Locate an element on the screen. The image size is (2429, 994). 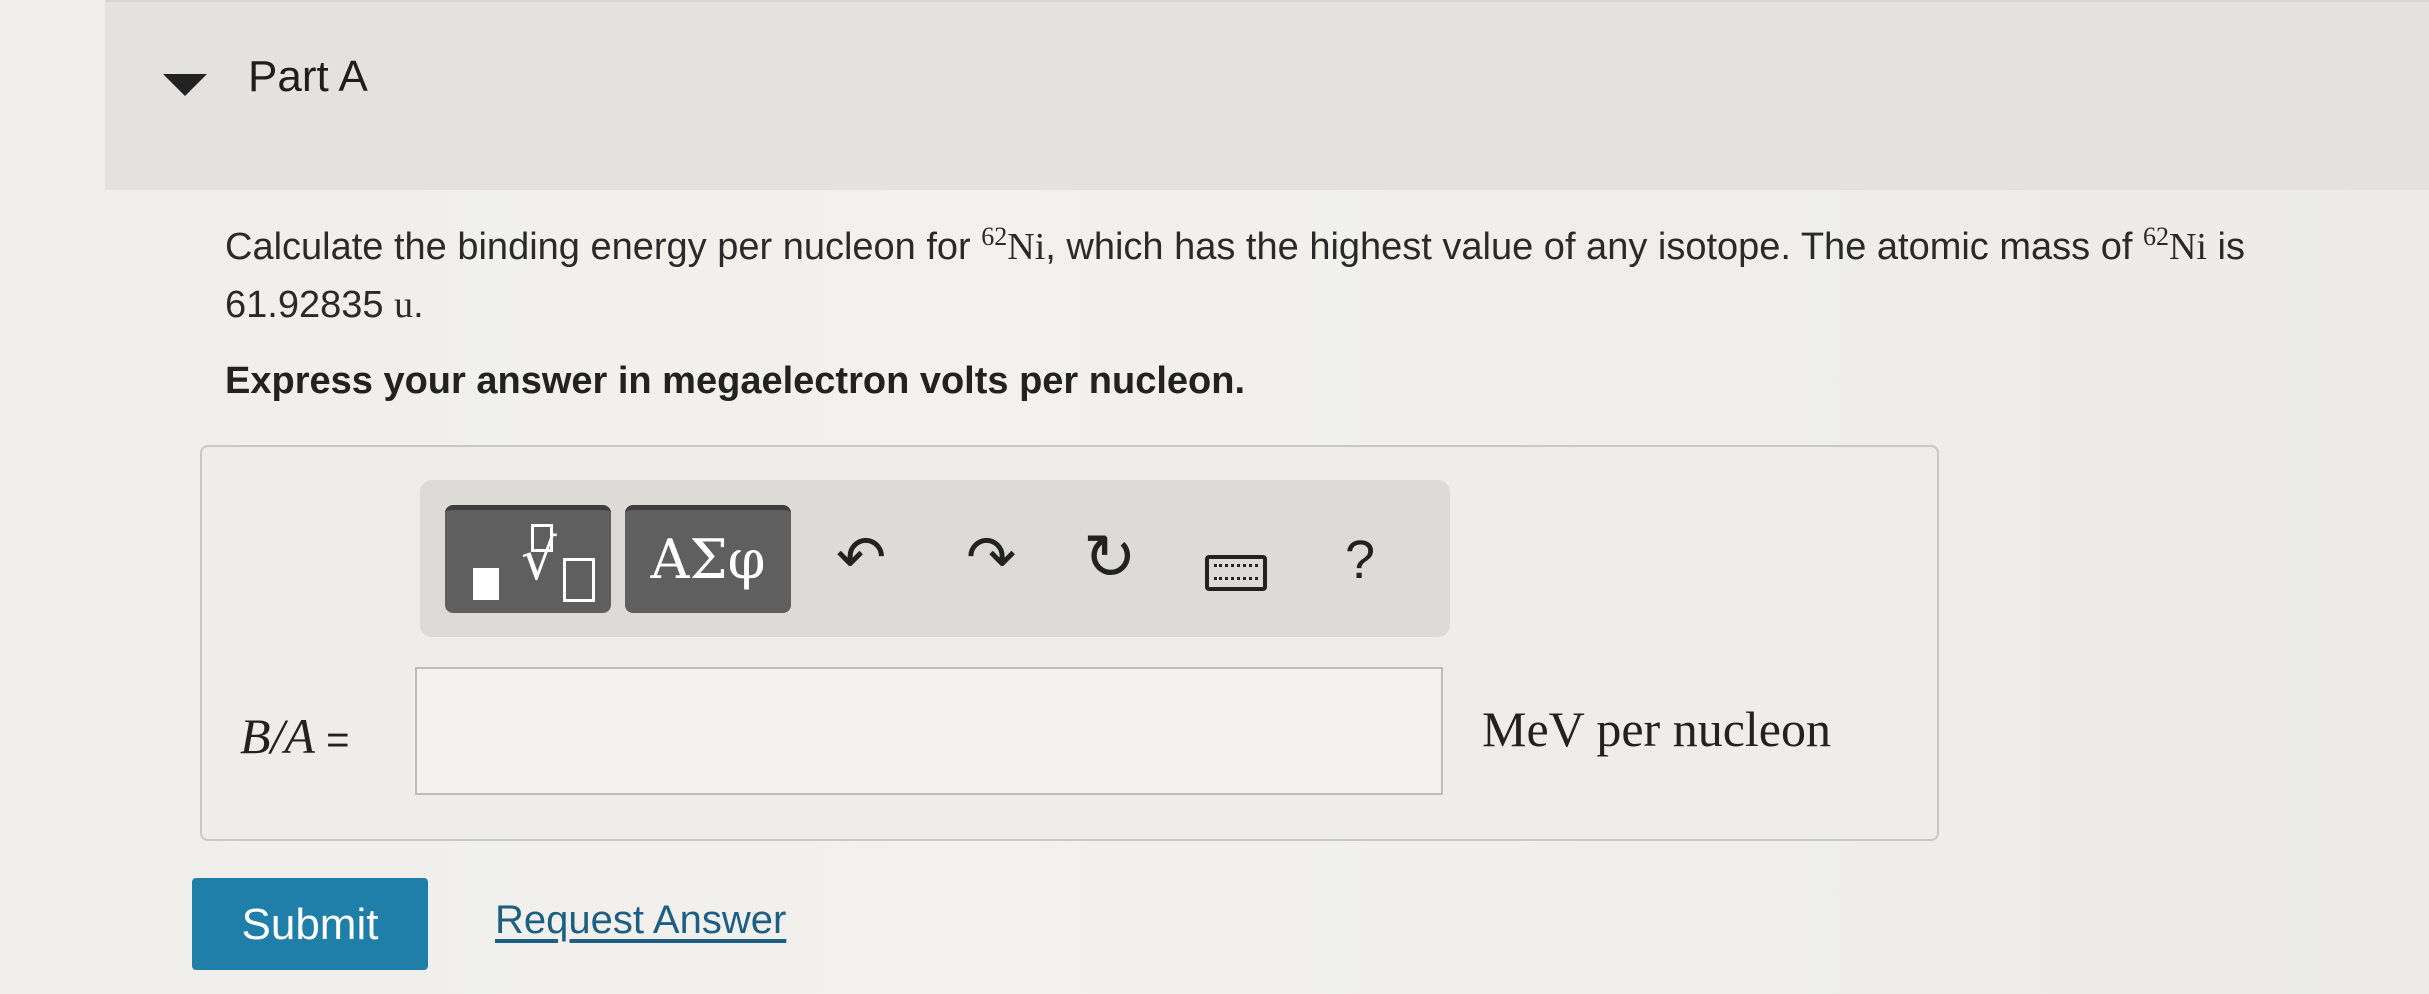
answer-equals: = is located at coordinates (332, 740).